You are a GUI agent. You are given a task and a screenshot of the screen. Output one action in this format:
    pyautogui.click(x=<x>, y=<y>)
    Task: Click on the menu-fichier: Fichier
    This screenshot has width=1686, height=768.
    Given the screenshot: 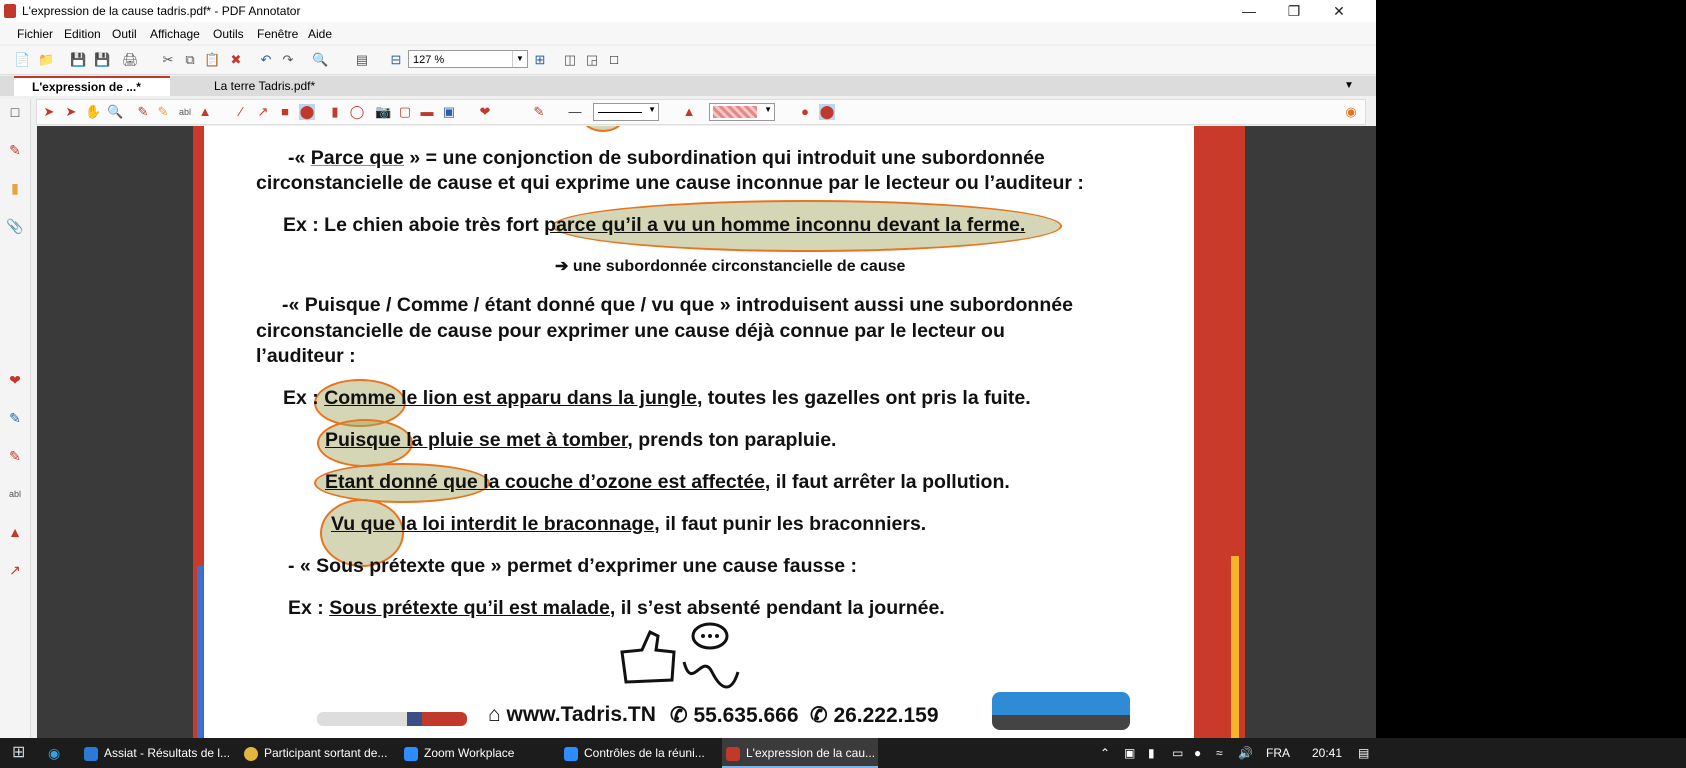 What is the action you would take?
    pyautogui.click(x=35, y=34)
    